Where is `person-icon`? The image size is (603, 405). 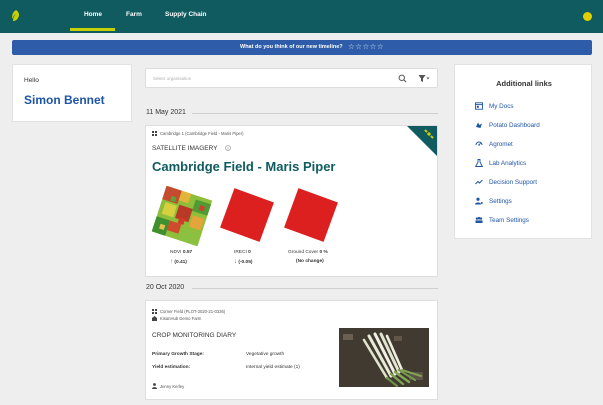 person-icon is located at coordinates (154, 386).